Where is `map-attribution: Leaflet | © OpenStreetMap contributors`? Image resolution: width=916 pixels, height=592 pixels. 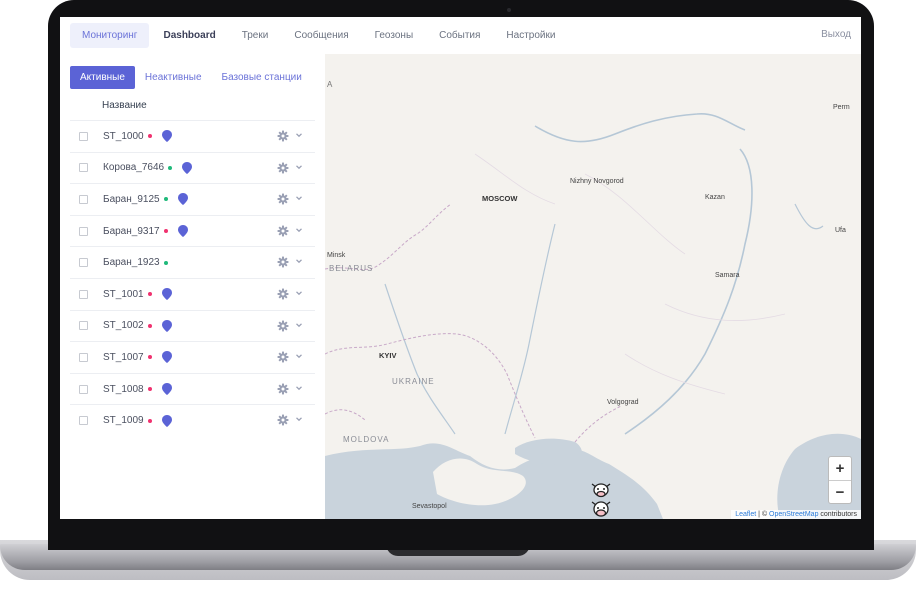
map-attribution: Leaflet | © OpenStreetMap contributors is located at coordinates (796, 514).